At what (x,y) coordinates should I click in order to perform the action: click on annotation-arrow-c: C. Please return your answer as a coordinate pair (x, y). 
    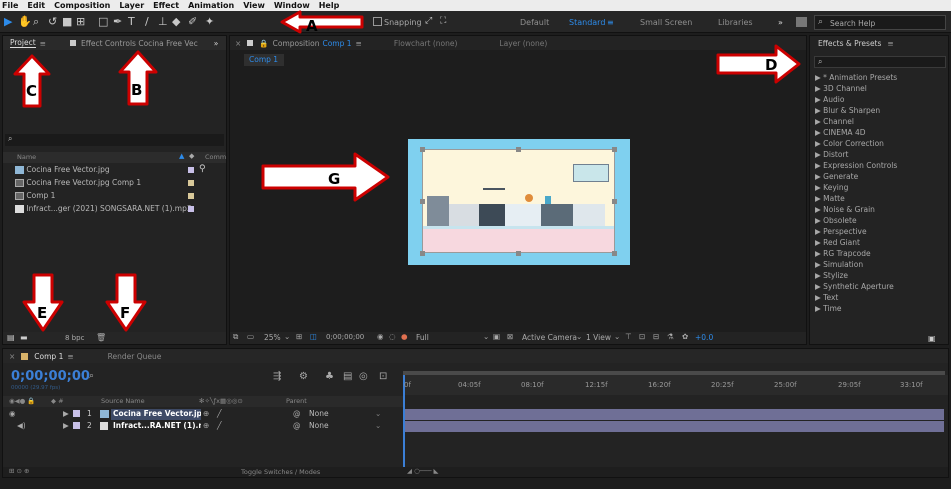
    Looking at the image, I should click on (32, 81).